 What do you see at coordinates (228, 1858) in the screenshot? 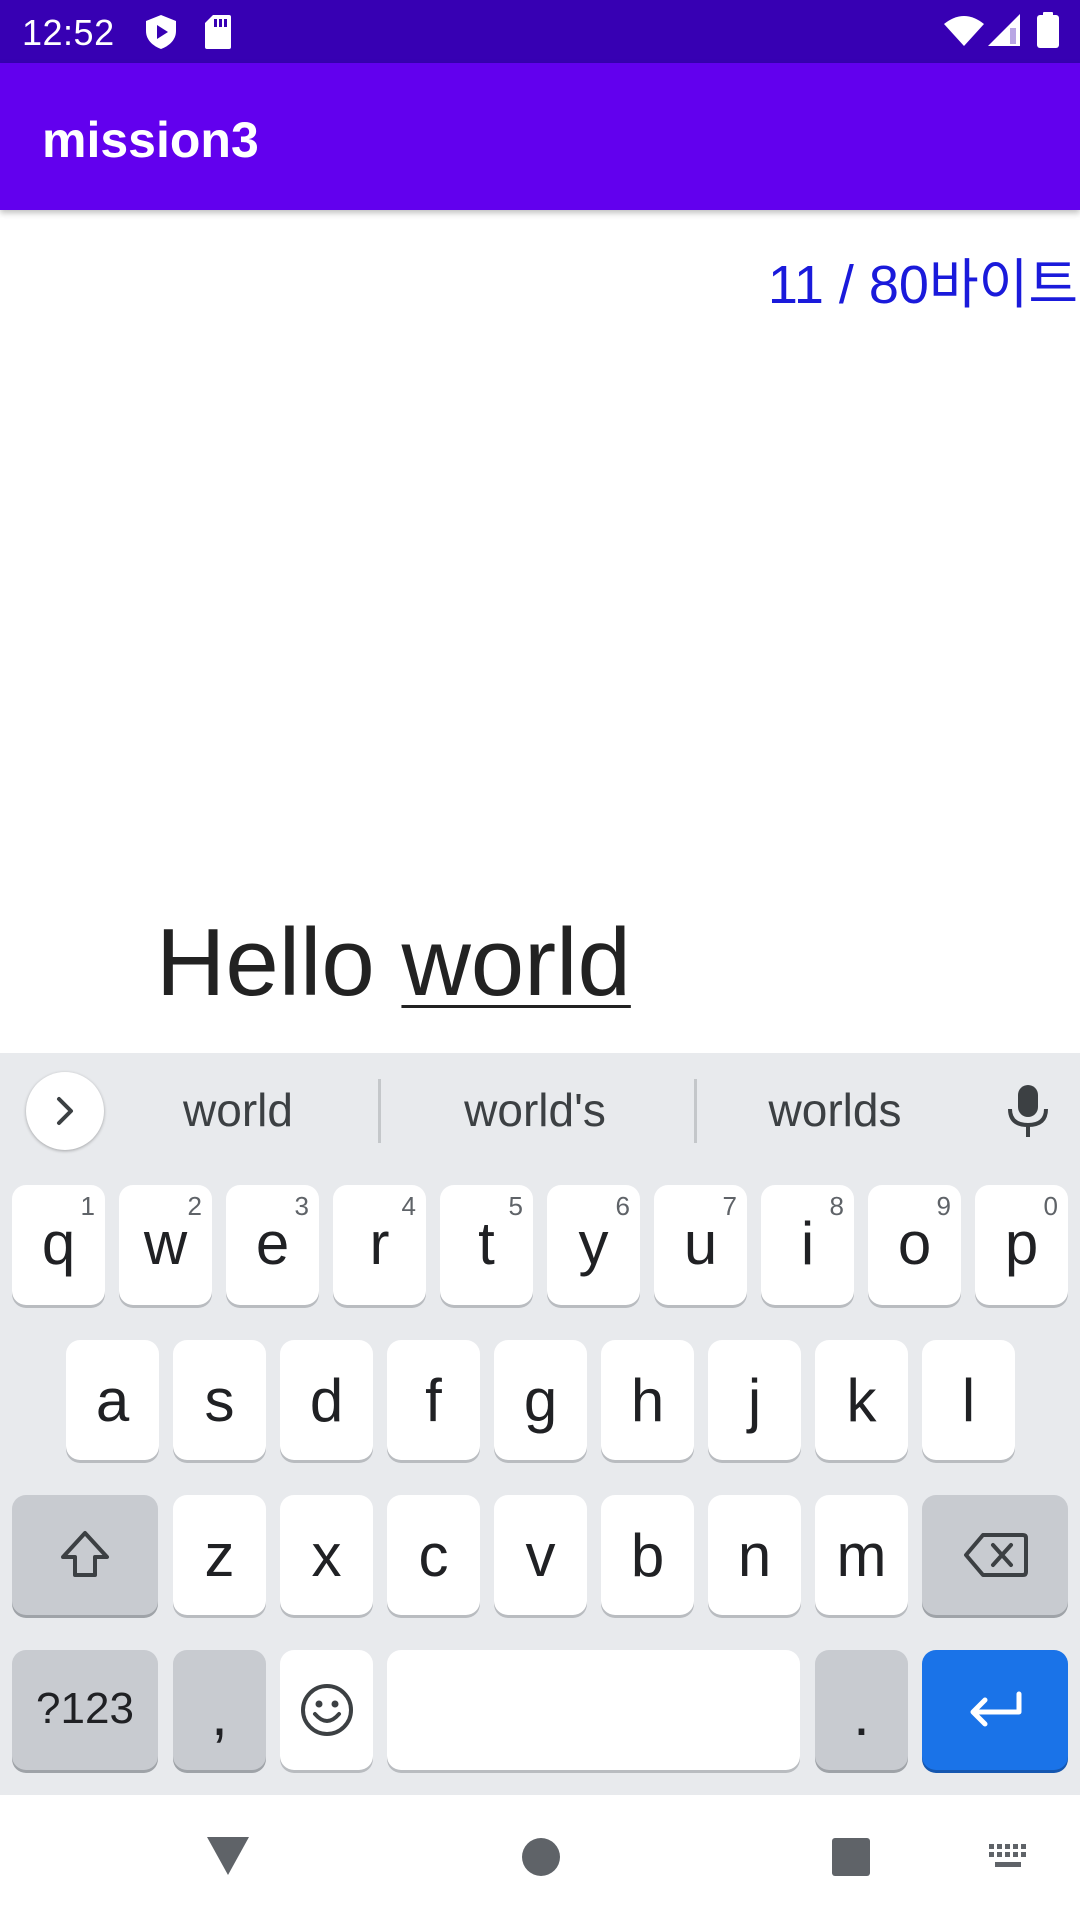
I see `back-icon` at bounding box center [228, 1858].